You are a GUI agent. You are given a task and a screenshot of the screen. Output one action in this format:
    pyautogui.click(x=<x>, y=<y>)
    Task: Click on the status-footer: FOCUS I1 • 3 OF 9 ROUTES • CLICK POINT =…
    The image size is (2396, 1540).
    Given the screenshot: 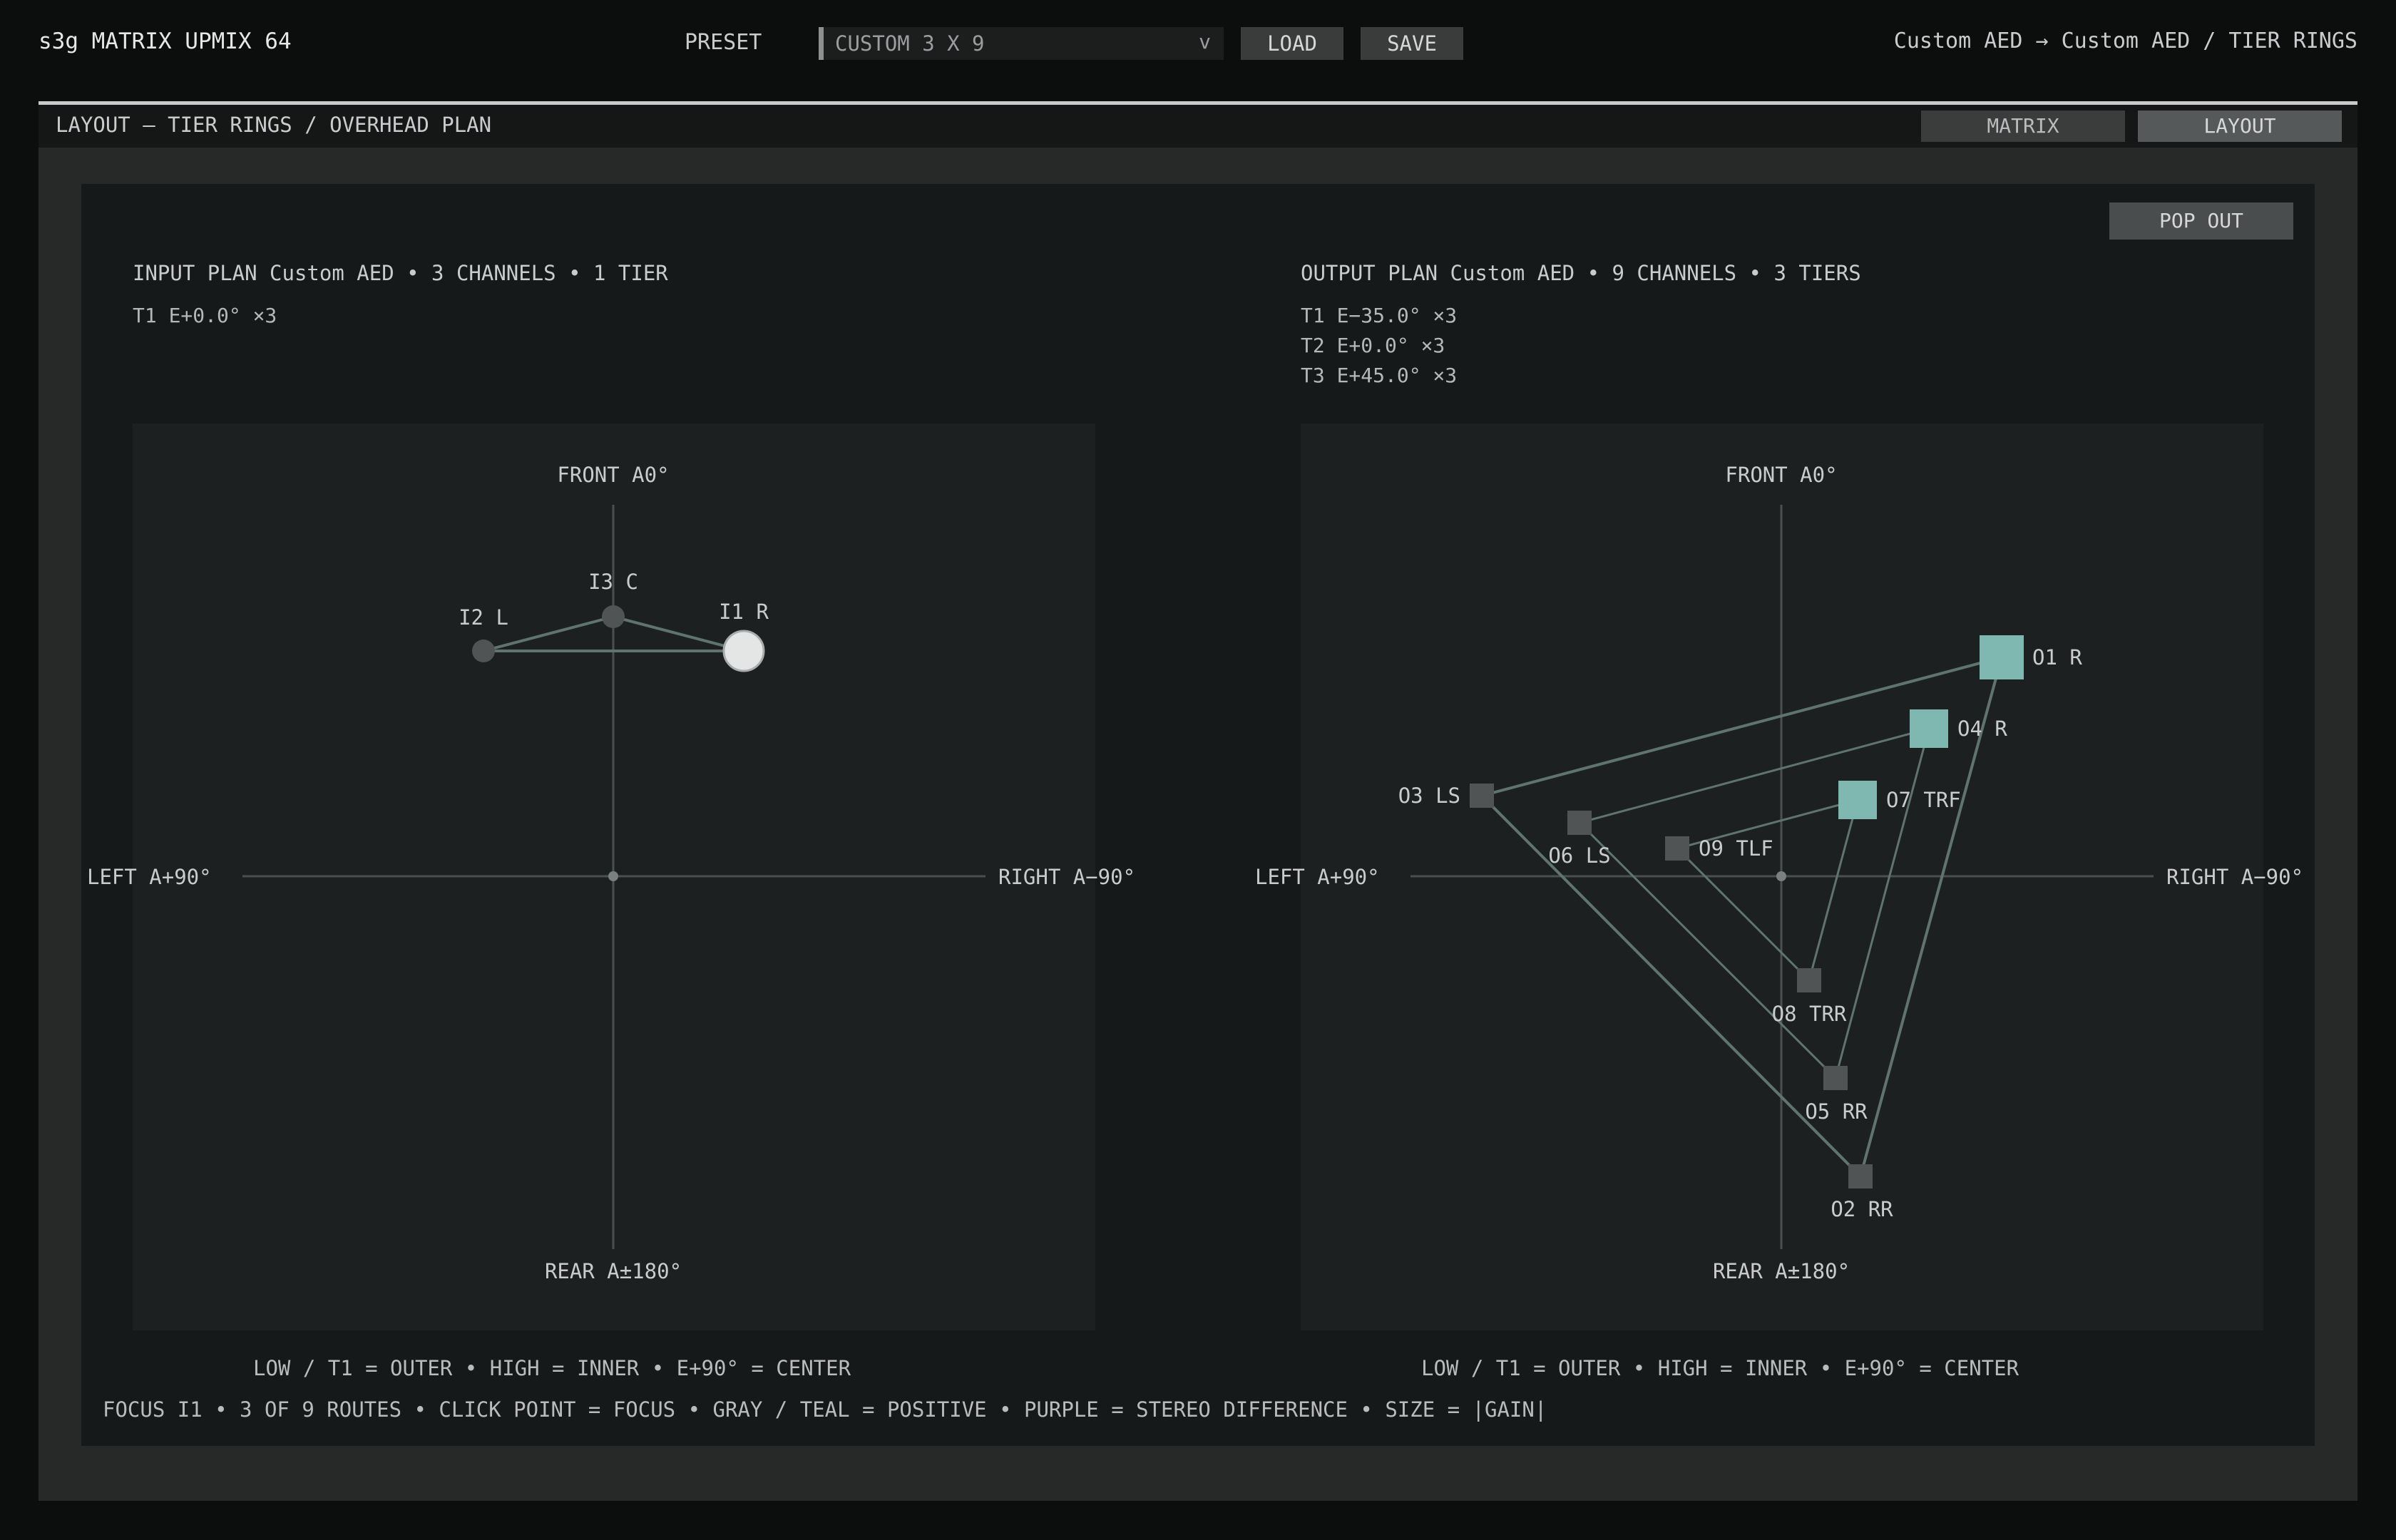 What is the action you would take?
    pyautogui.click(x=825, y=1409)
    